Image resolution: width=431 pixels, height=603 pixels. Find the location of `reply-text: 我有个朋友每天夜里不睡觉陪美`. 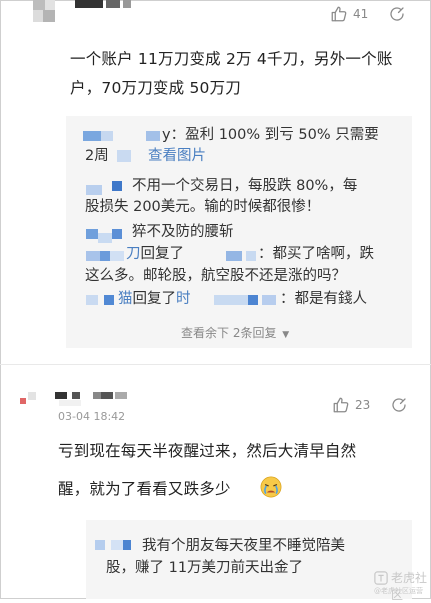

reply-text: 我有个朋友每天夜里不睡觉陪美 is located at coordinates (243, 546).